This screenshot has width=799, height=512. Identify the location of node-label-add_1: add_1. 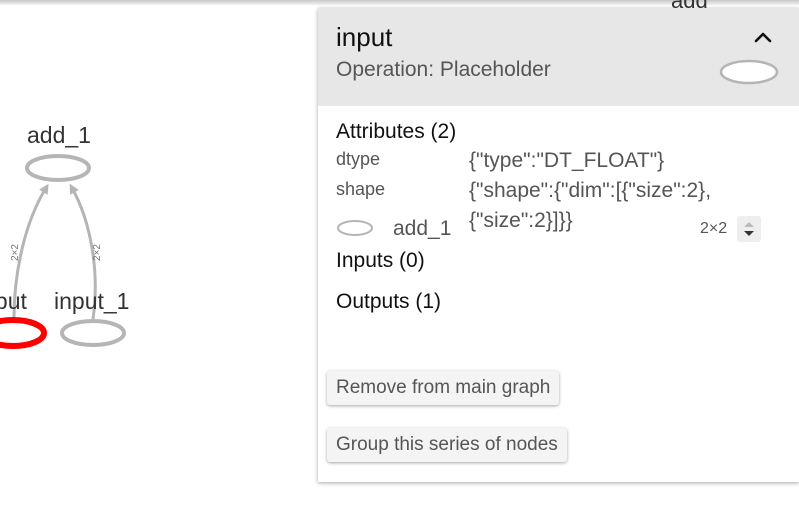
(59, 135).